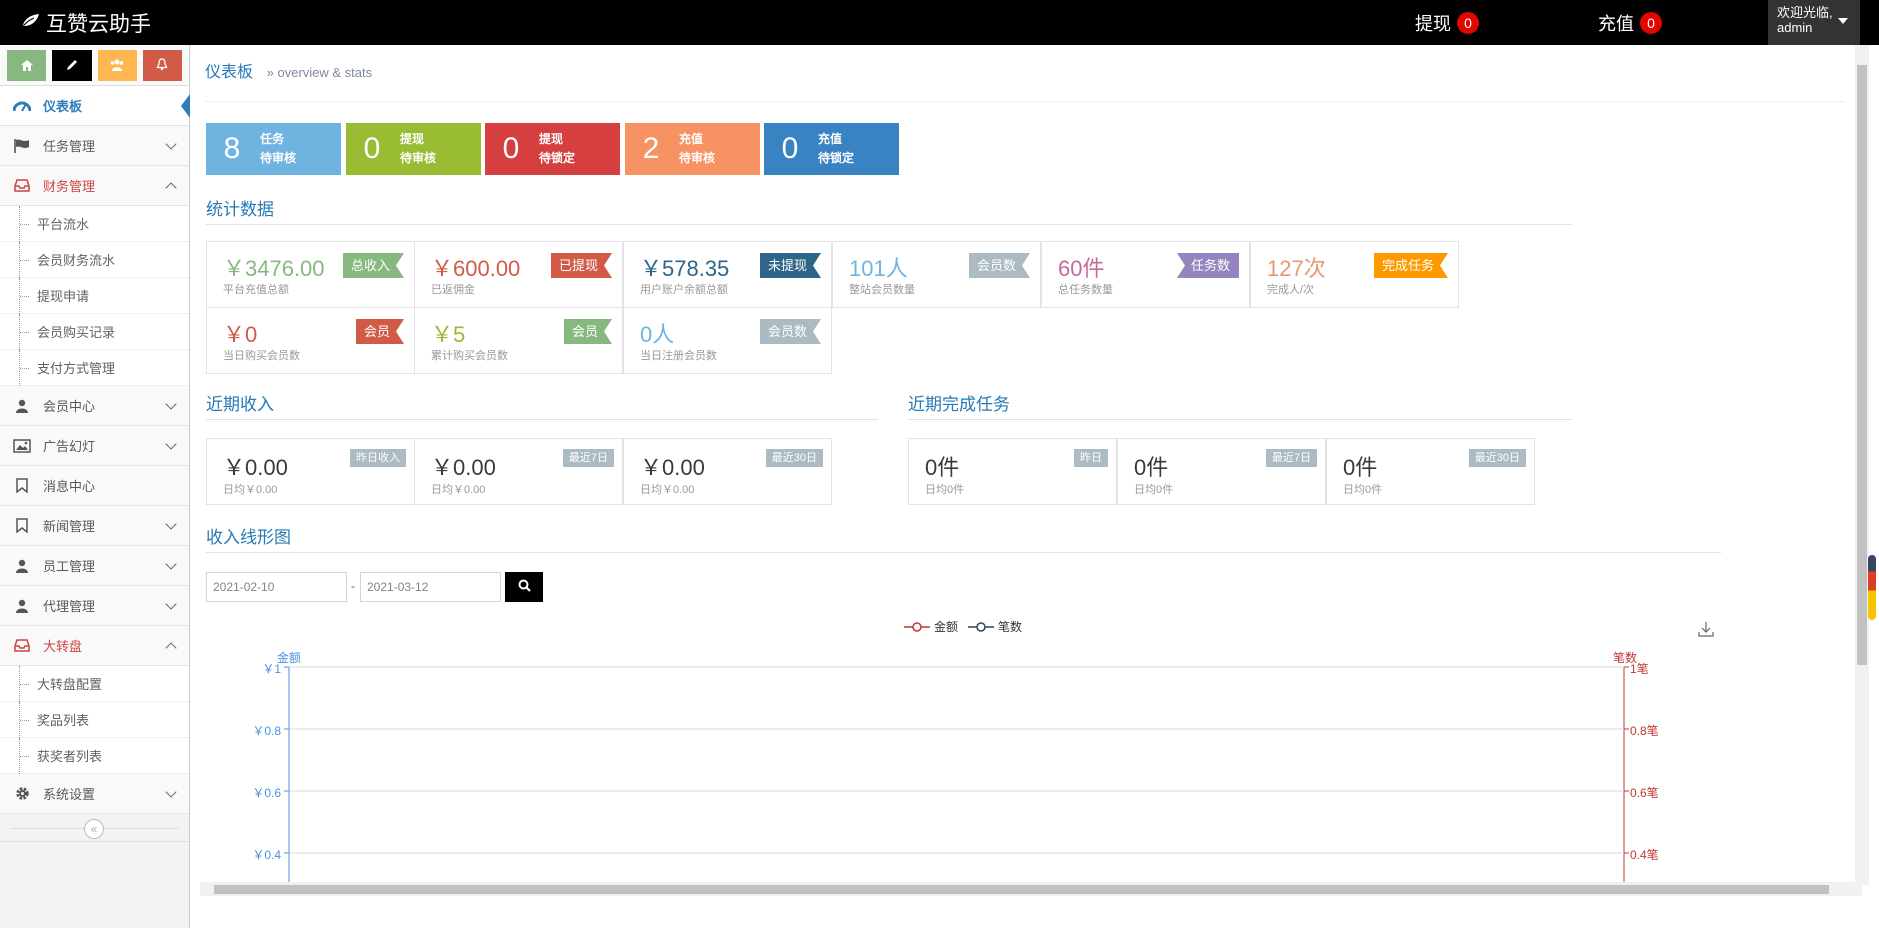  Describe the element at coordinates (889, 210) in the screenshot. I see `section-title-stats: 统计数据` at that location.